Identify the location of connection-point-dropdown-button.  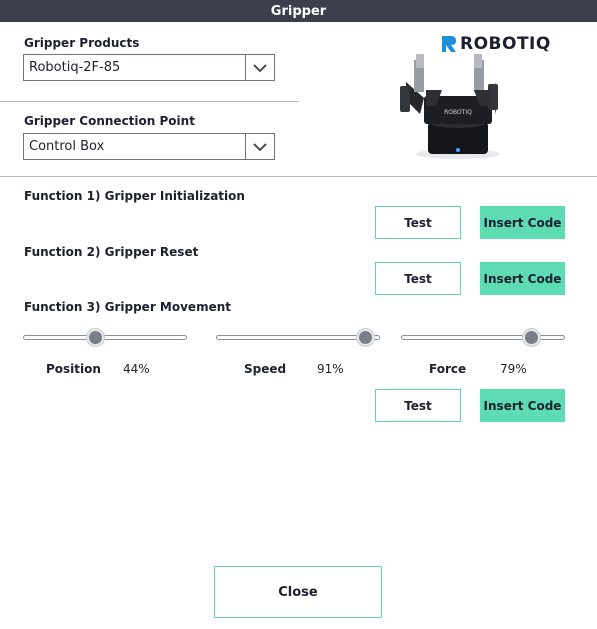
(259, 146).